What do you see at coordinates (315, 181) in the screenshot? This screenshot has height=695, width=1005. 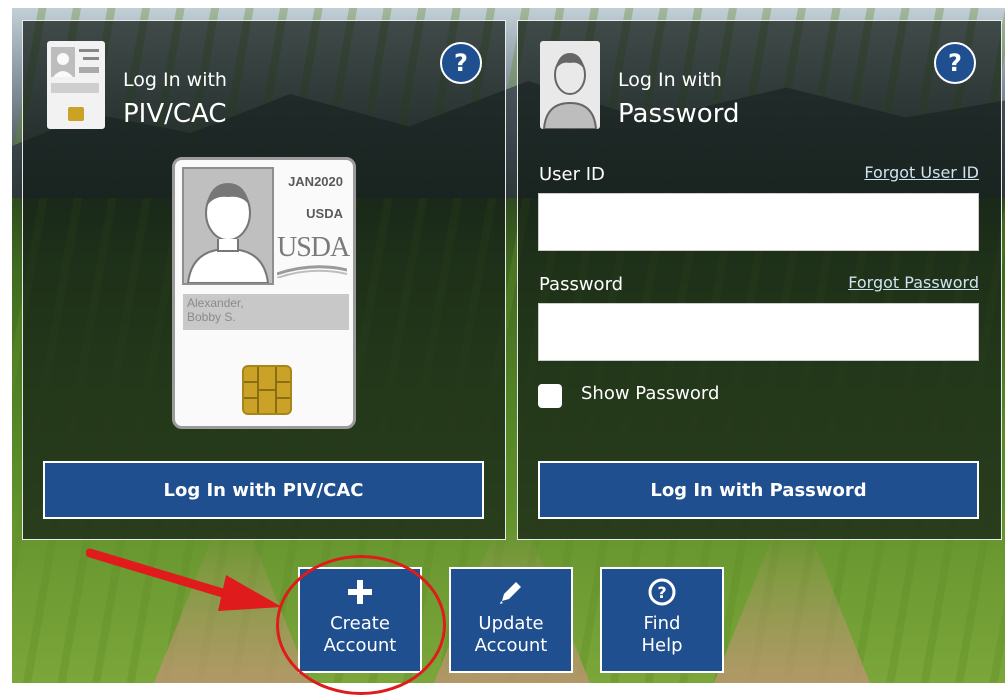 I see `card-date: JAN2020` at bounding box center [315, 181].